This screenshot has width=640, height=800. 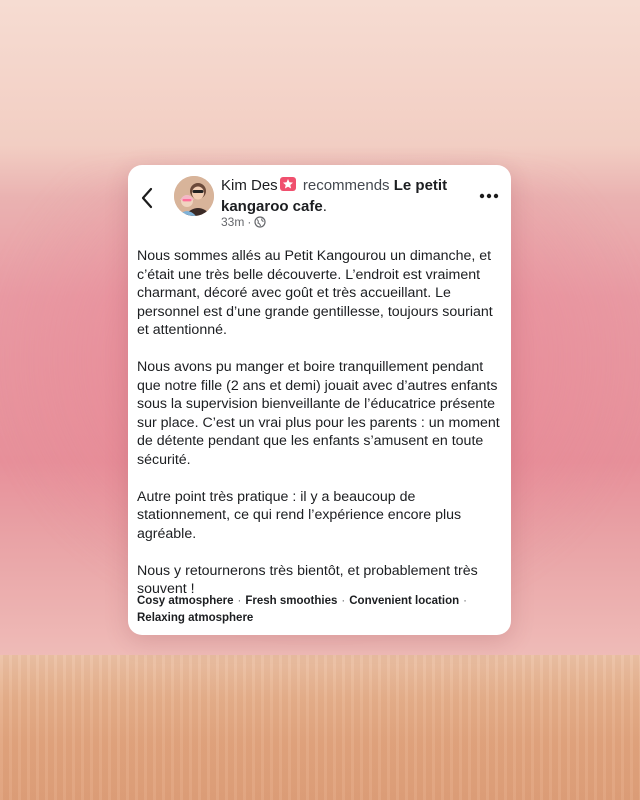 What do you see at coordinates (489, 193) in the screenshot?
I see `more-options-icon` at bounding box center [489, 193].